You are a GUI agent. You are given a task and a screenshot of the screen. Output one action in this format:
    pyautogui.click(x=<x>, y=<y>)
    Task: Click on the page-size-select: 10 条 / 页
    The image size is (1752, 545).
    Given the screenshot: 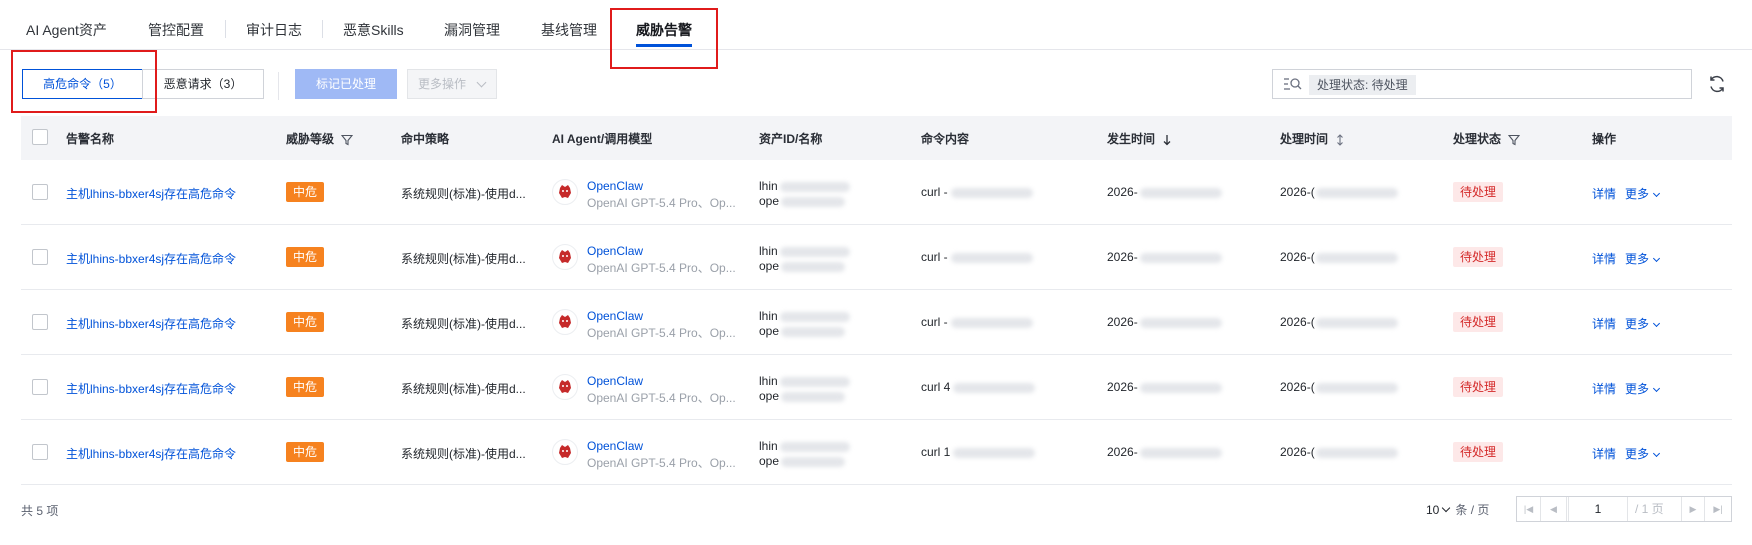 What is the action you would take?
    pyautogui.click(x=1457, y=509)
    